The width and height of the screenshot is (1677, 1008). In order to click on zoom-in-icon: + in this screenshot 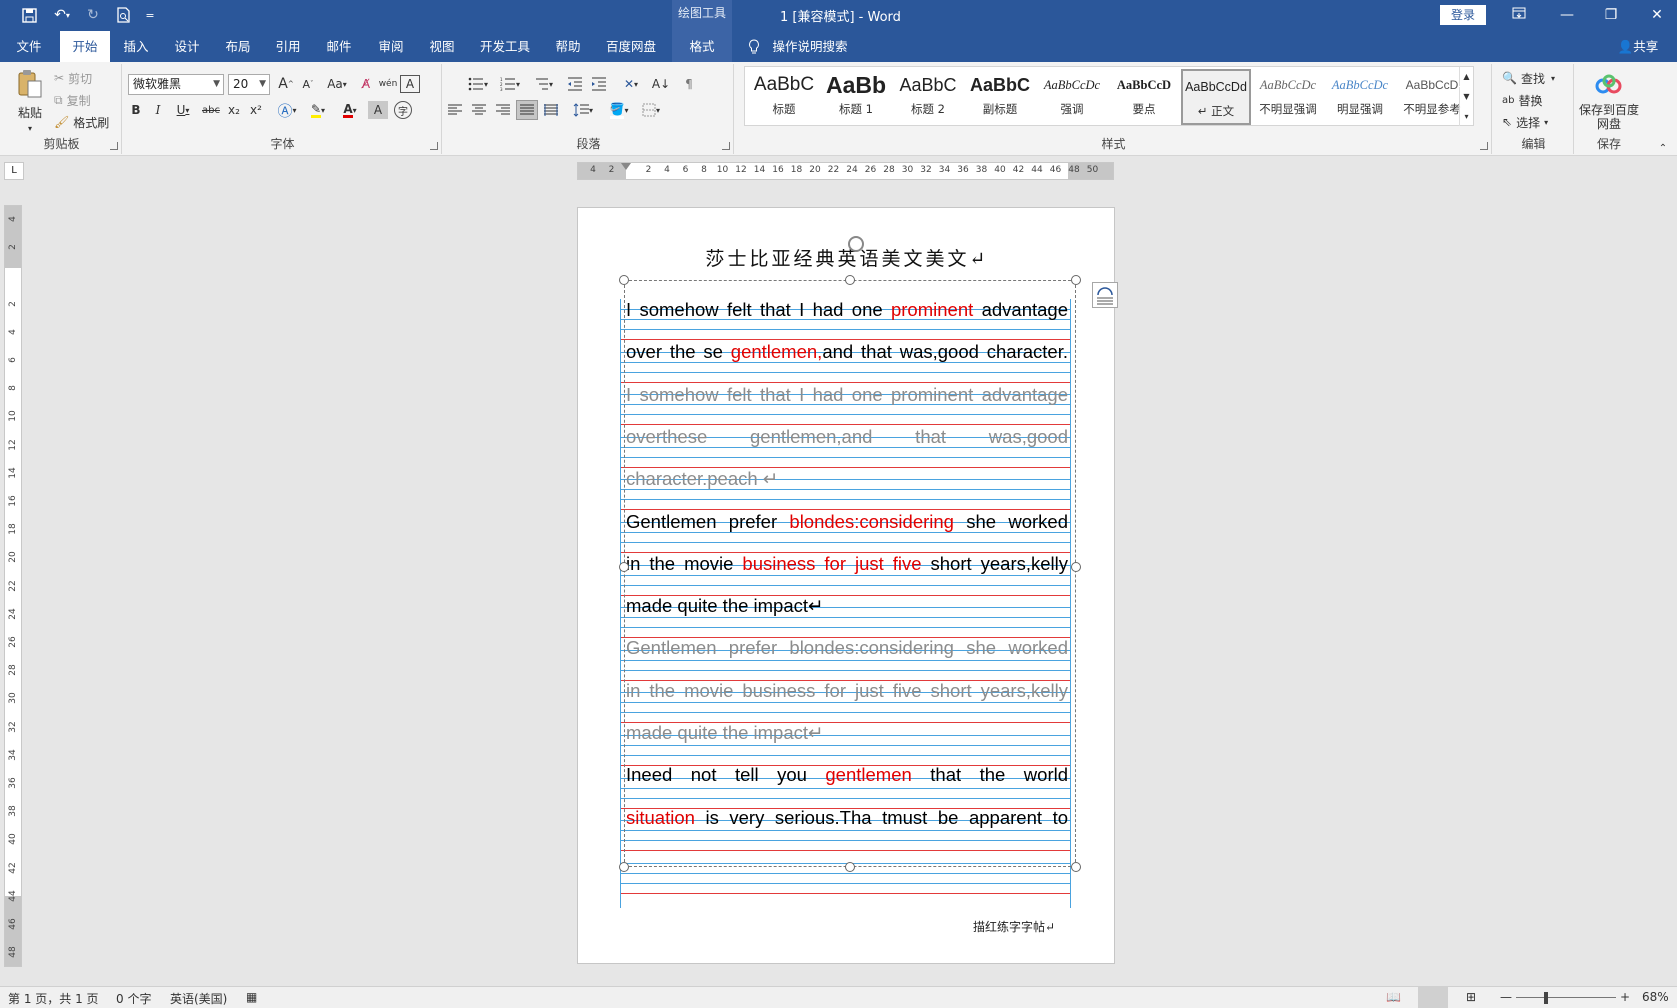, I will do `click(1625, 997)`.